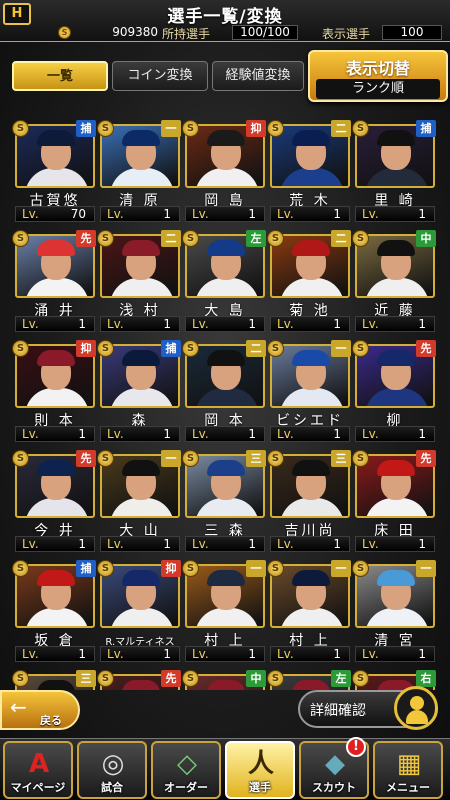 The width and height of the screenshot is (450, 800). I want to click on position-badge: 二, so click(341, 238).